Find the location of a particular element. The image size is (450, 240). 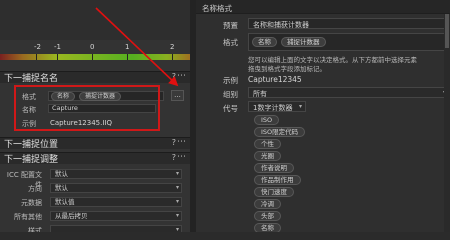

viewer-area is located at coordinates (95, 20).